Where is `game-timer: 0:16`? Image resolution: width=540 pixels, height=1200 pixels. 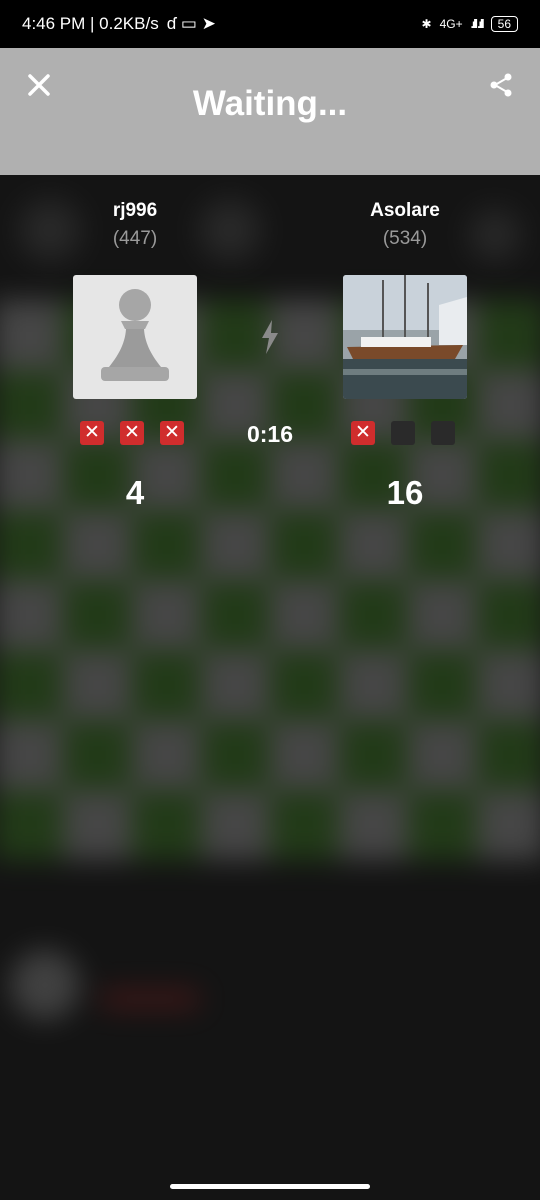
game-timer: 0:16 is located at coordinates (270, 434).